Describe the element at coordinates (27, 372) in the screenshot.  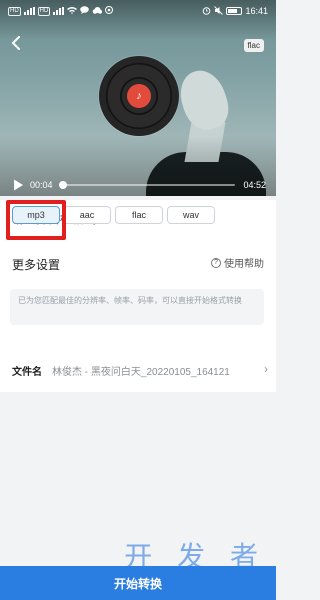
I see `file-name-label: 文件名` at that location.